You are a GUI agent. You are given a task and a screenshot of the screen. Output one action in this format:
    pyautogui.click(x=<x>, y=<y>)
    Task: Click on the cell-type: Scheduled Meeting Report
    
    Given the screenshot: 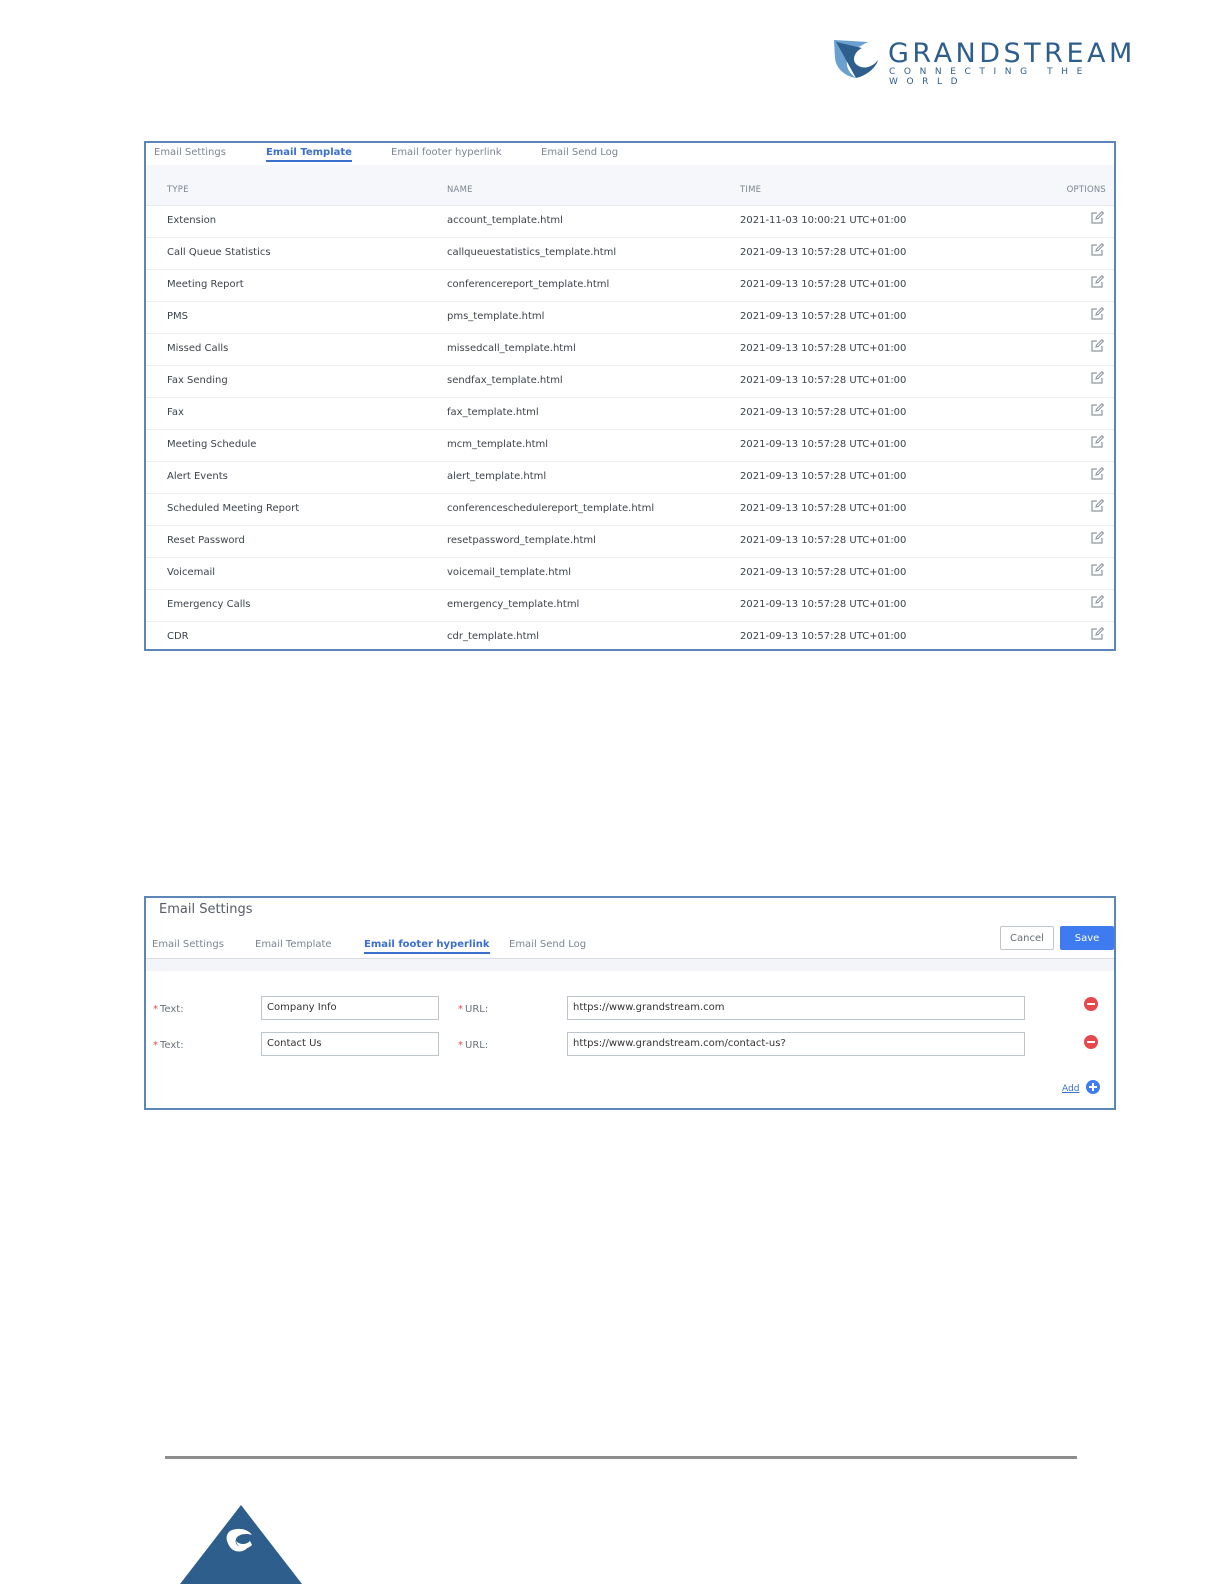 What is the action you would take?
    pyautogui.click(x=233, y=508)
    